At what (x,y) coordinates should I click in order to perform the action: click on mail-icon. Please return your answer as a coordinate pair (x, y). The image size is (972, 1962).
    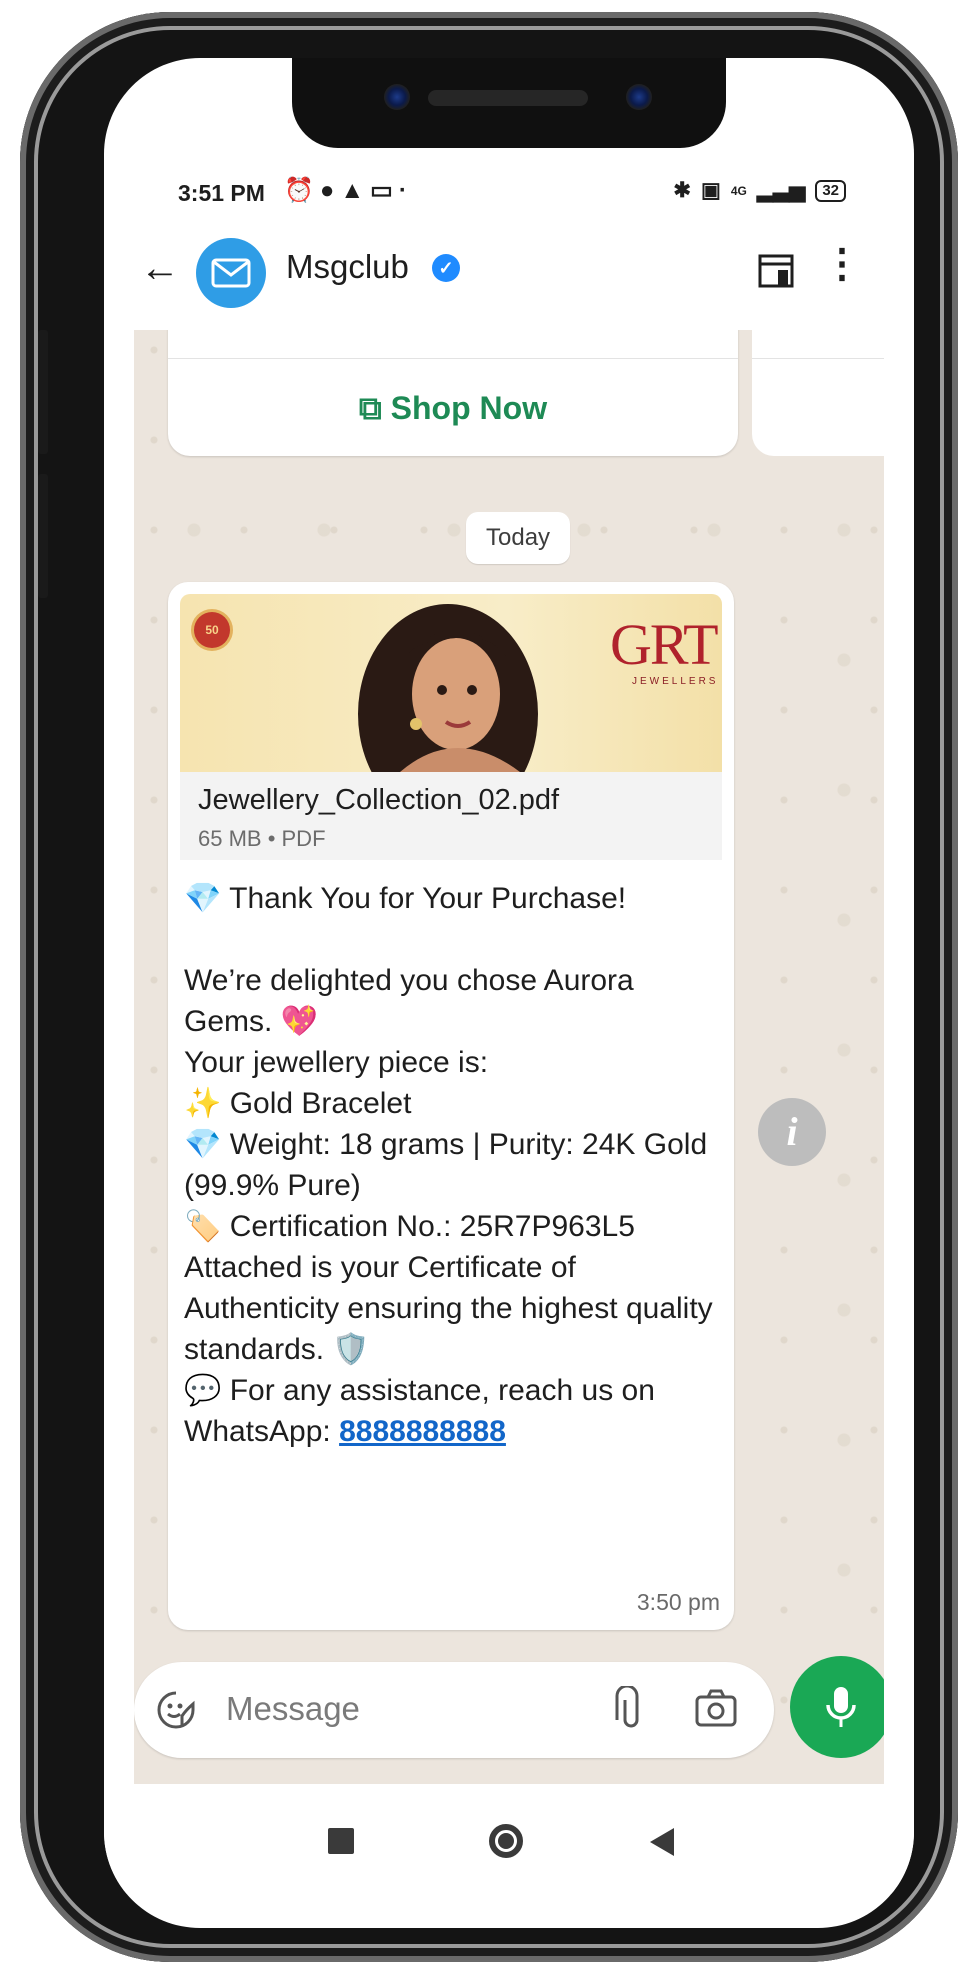
    Looking at the image, I should click on (231, 273).